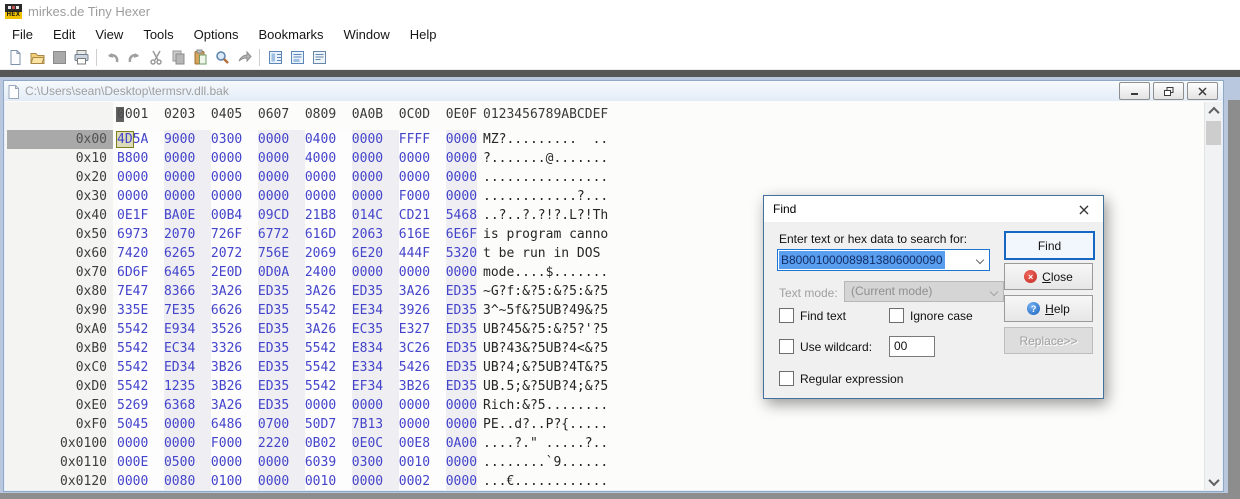 The width and height of the screenshot is (1240, 499). What do you see at coordinates (297, 329) in the screenshot?
I see `row-hex-bytes: 5542 E934 3526 ED35 3A26 EC35 E327 ED35` at bounding box center [297, 329].